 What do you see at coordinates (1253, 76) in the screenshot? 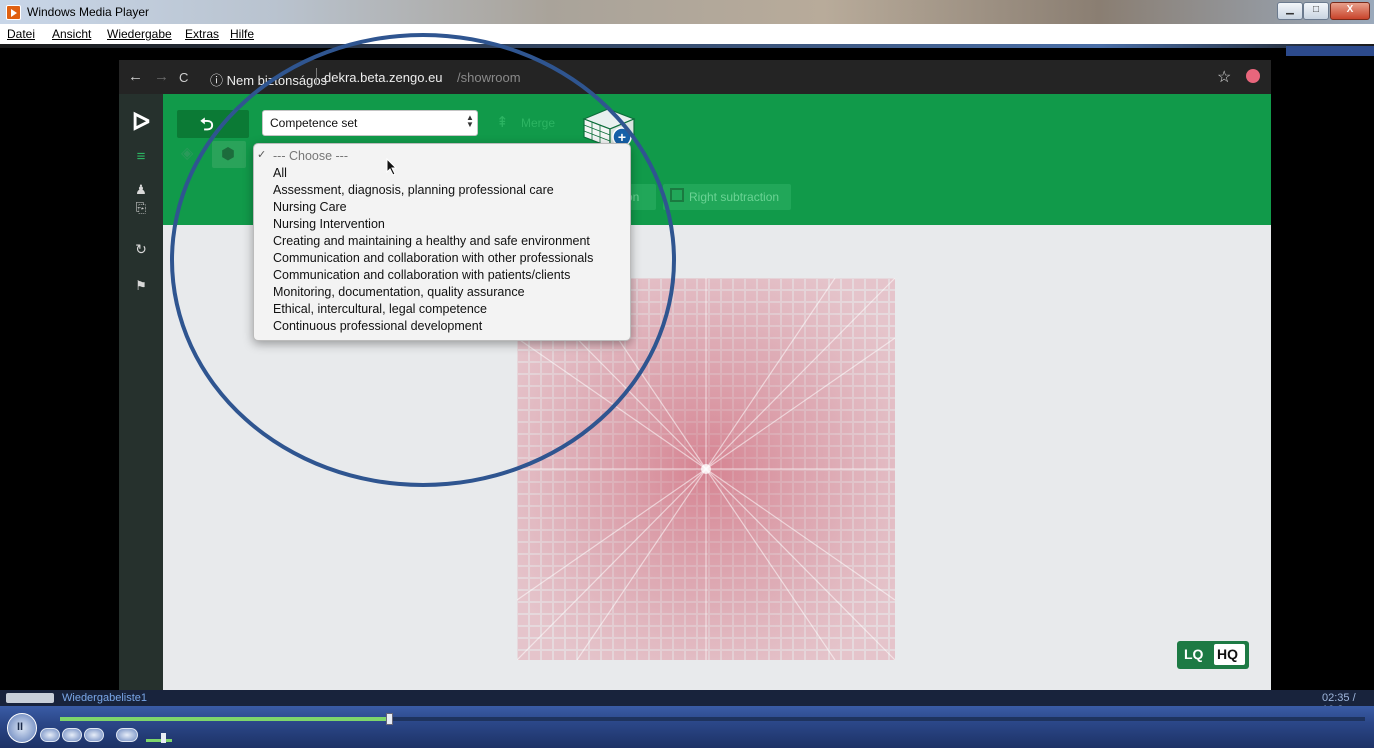
I see `extension-icon` at bounding box center [1253, 76].